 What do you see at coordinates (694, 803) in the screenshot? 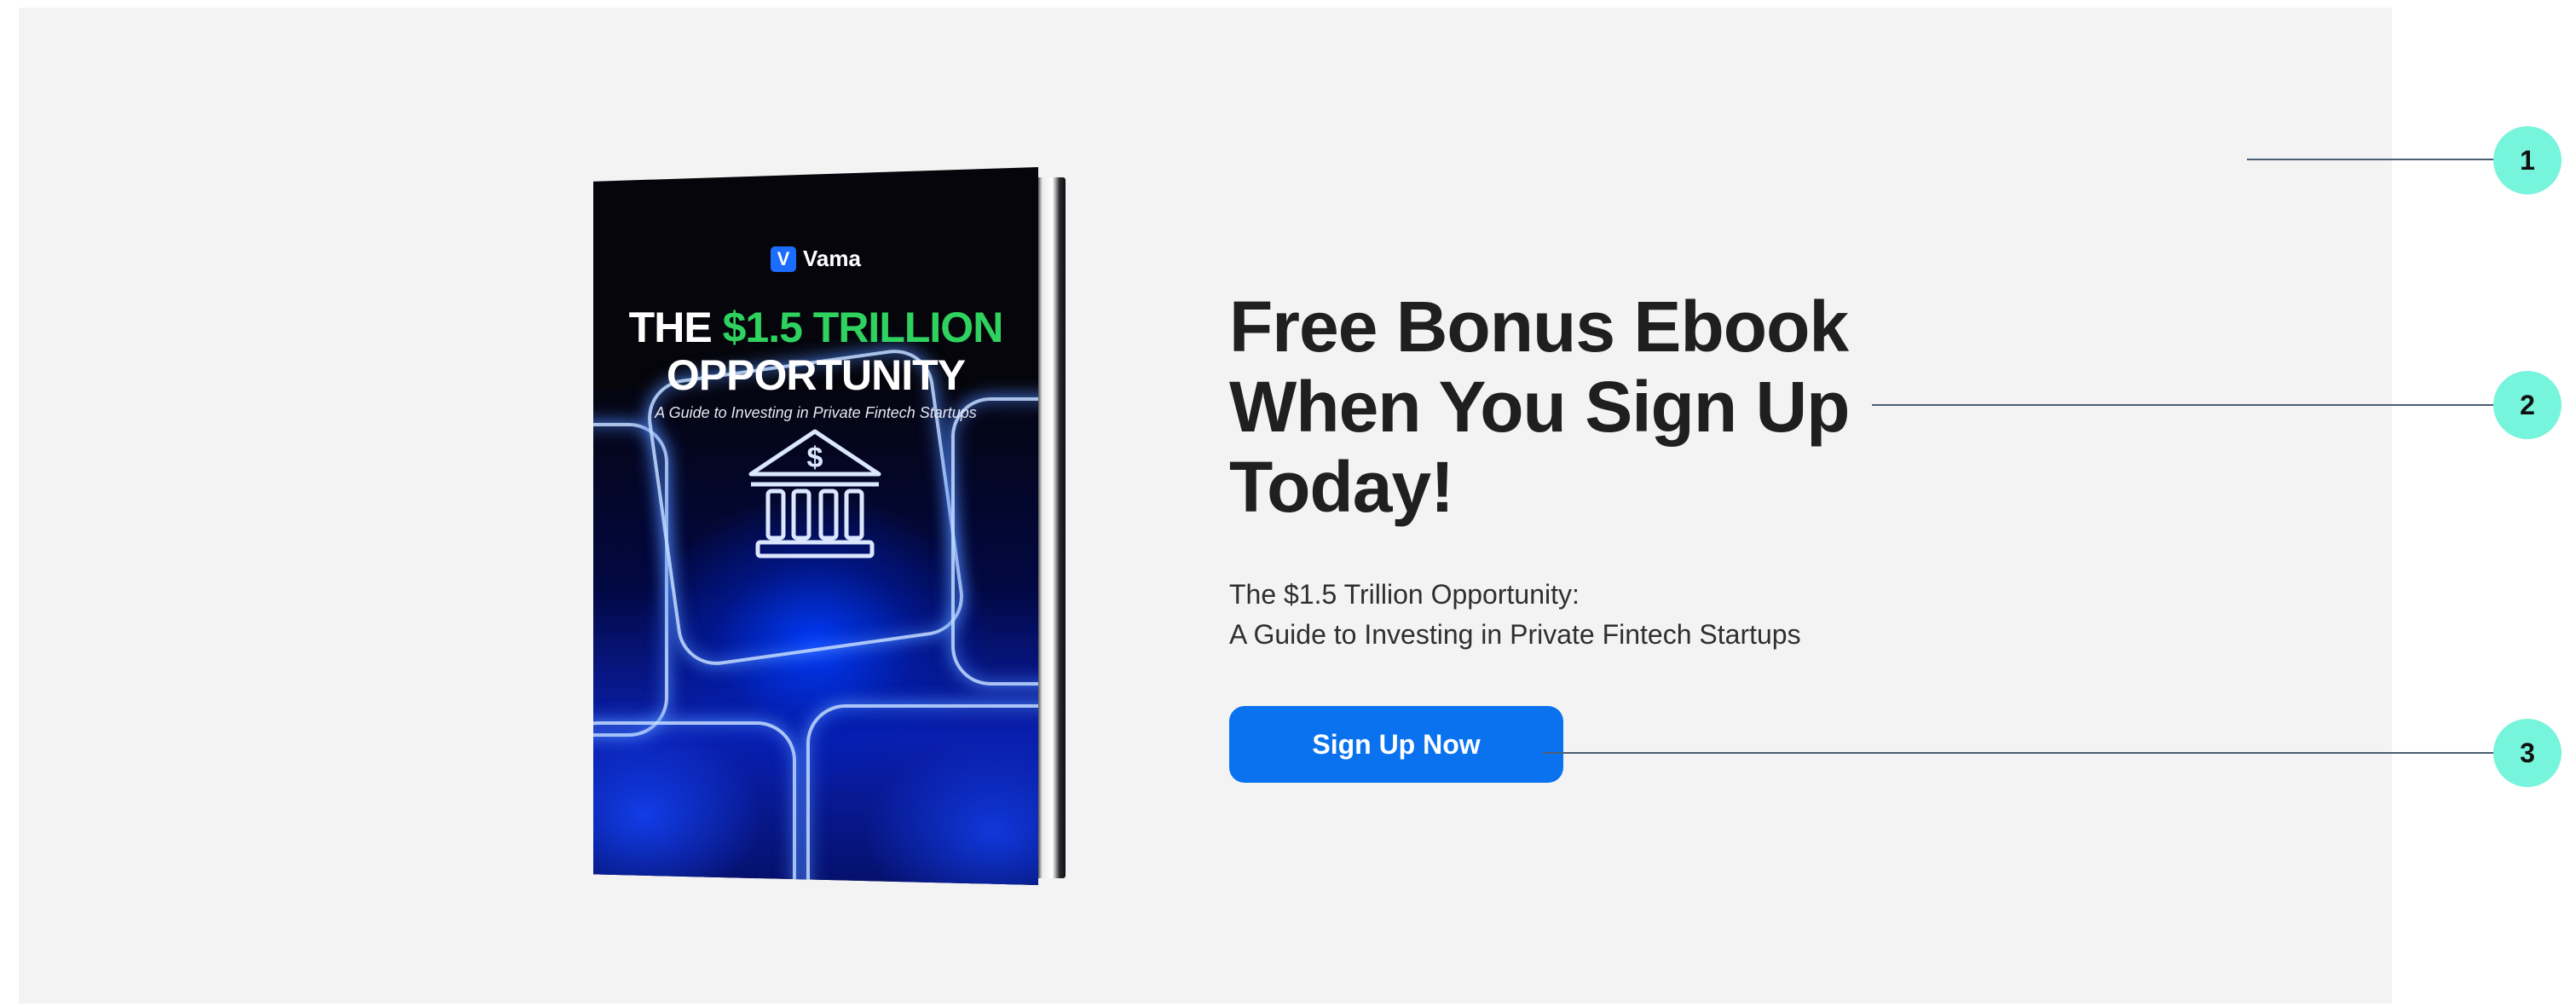
I see `key-bottom-left` at bounding box center [694, 803].